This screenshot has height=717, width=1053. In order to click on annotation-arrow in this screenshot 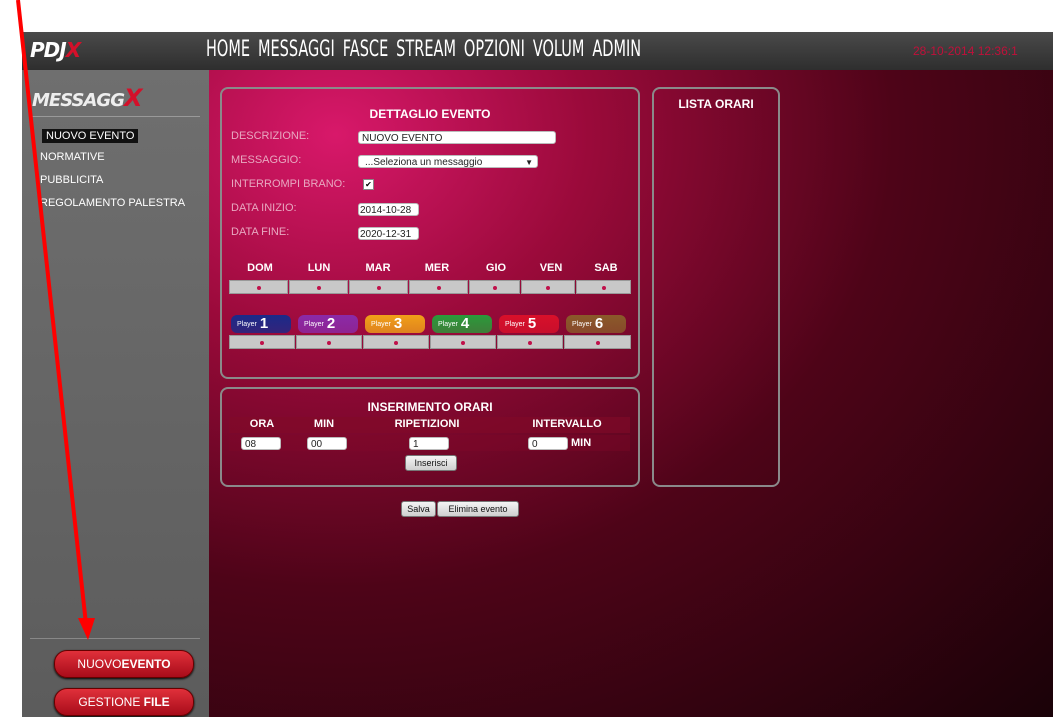, I will do `click(55, 320)`.